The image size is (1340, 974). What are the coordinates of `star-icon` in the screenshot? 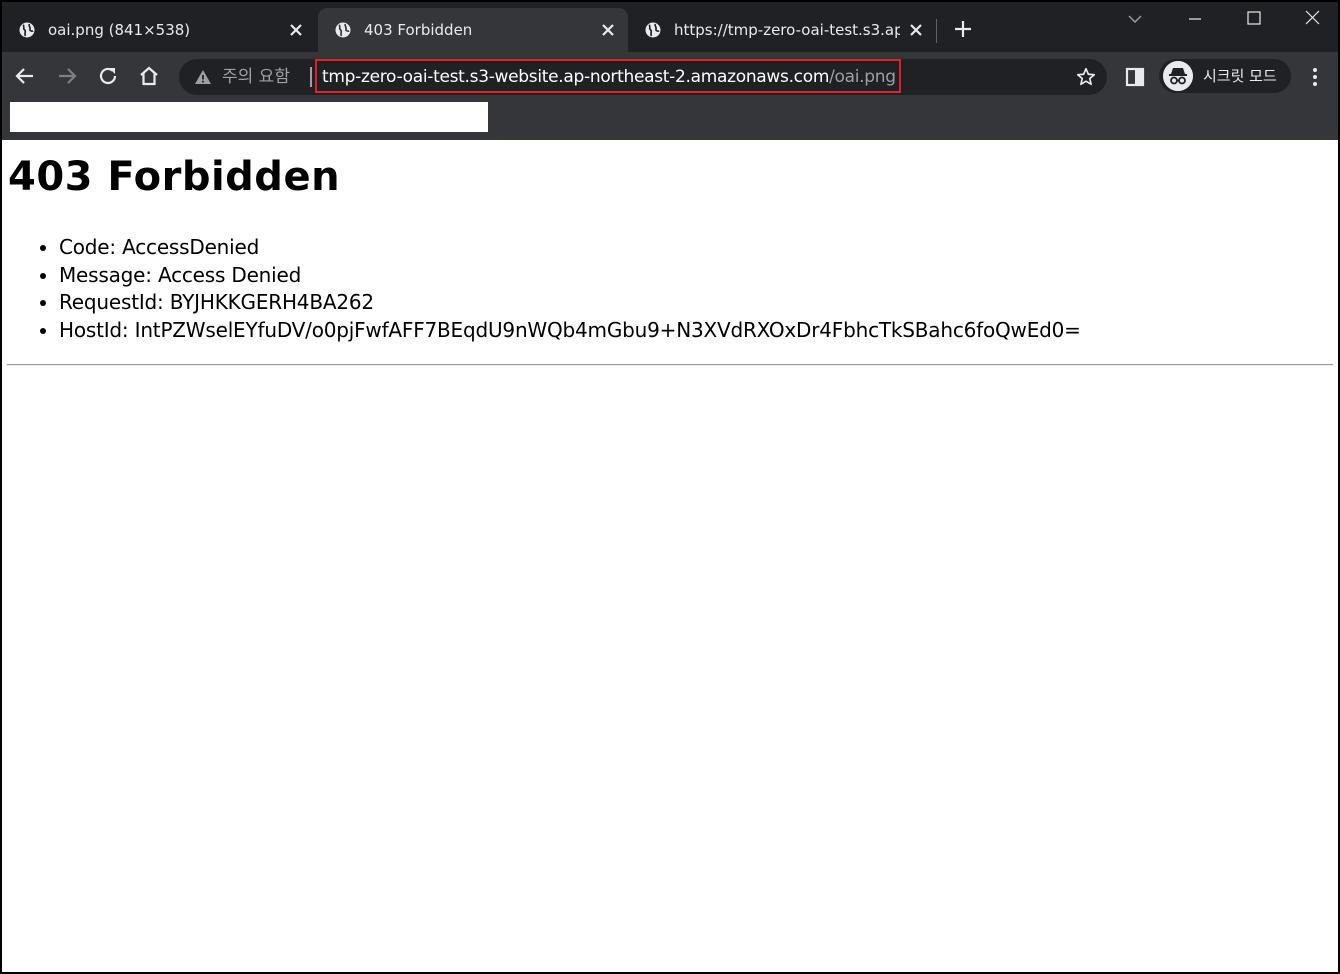 It's located at (1086, 77).